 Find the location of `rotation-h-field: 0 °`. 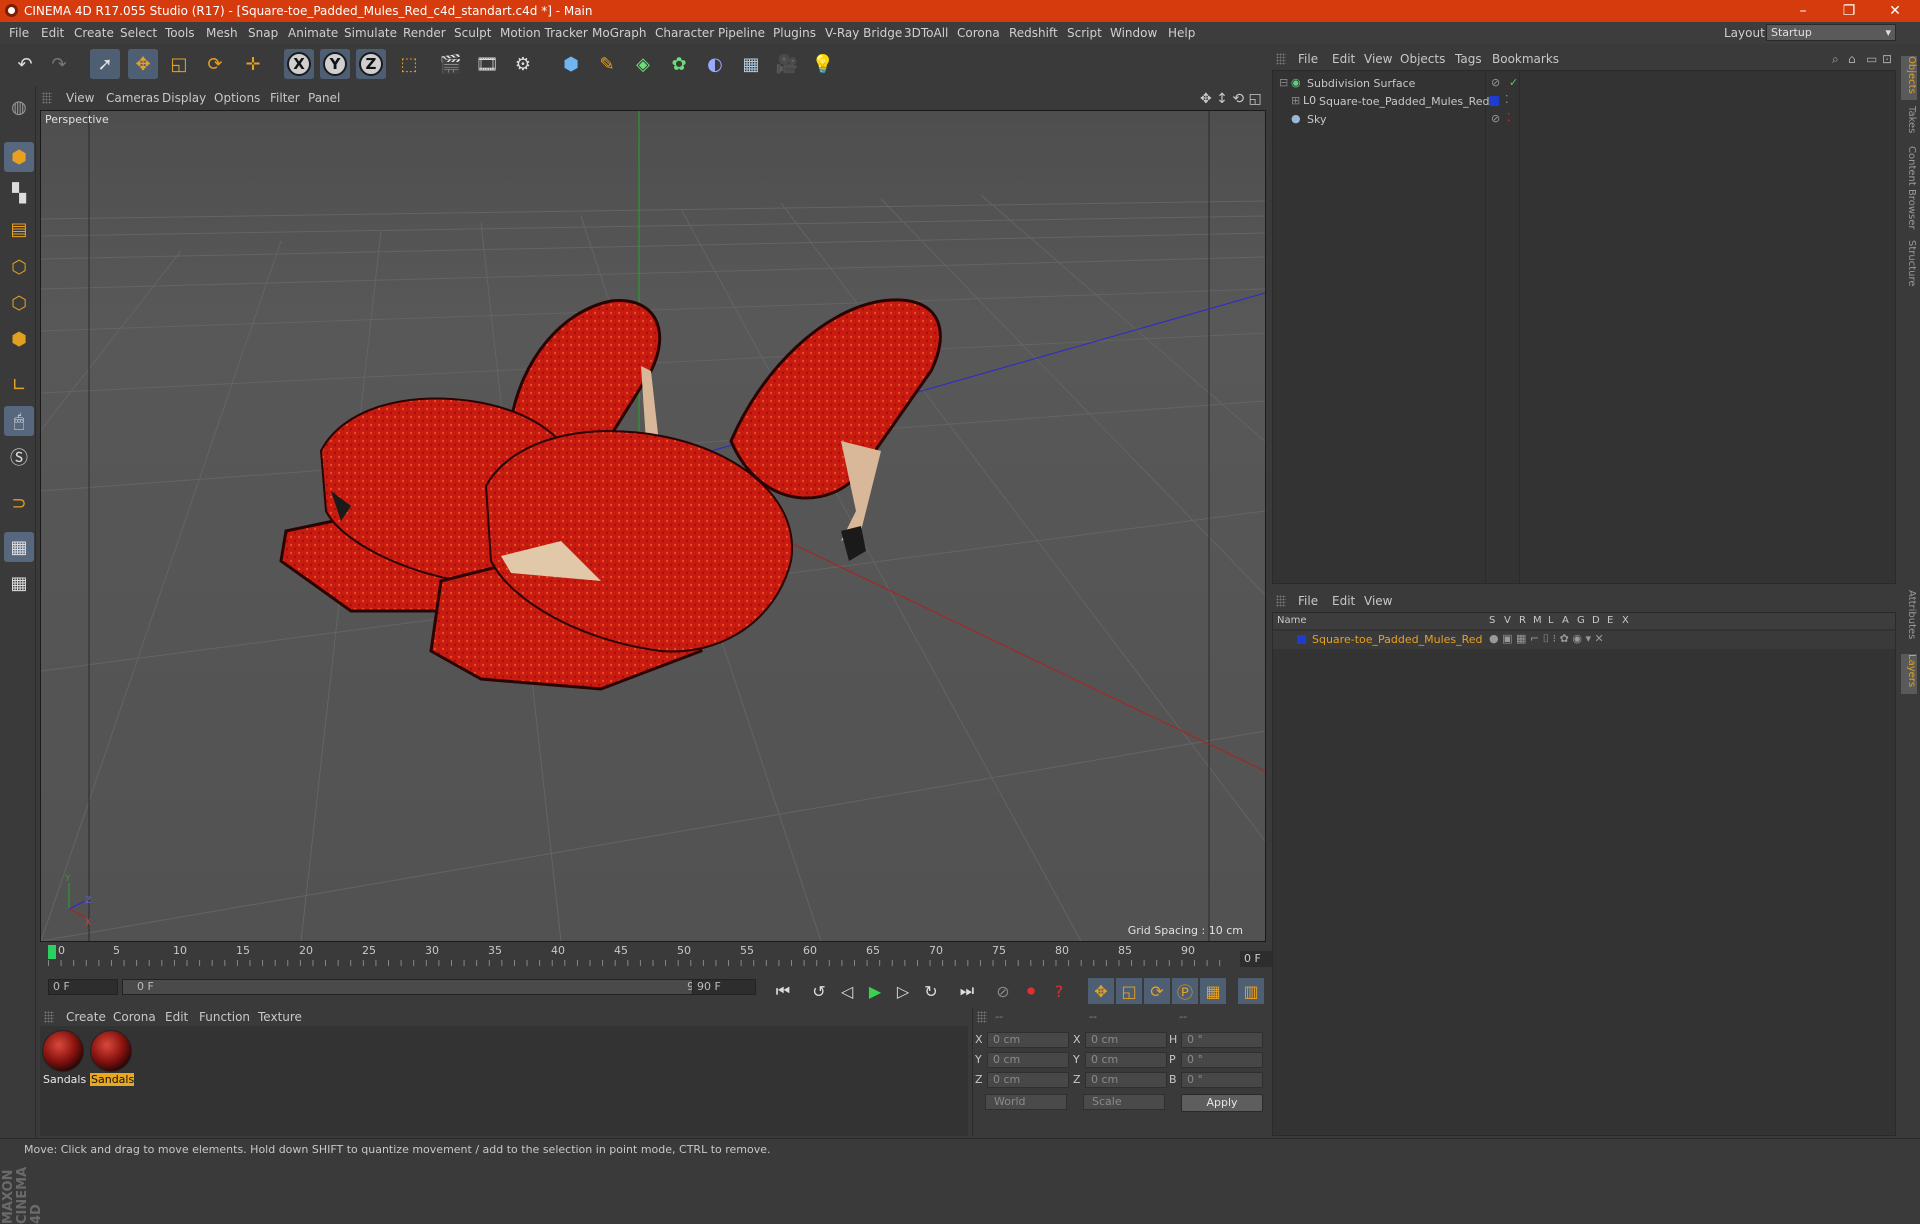

rotation-h-field: 0 ° is located at coordinates (1222, 1040).